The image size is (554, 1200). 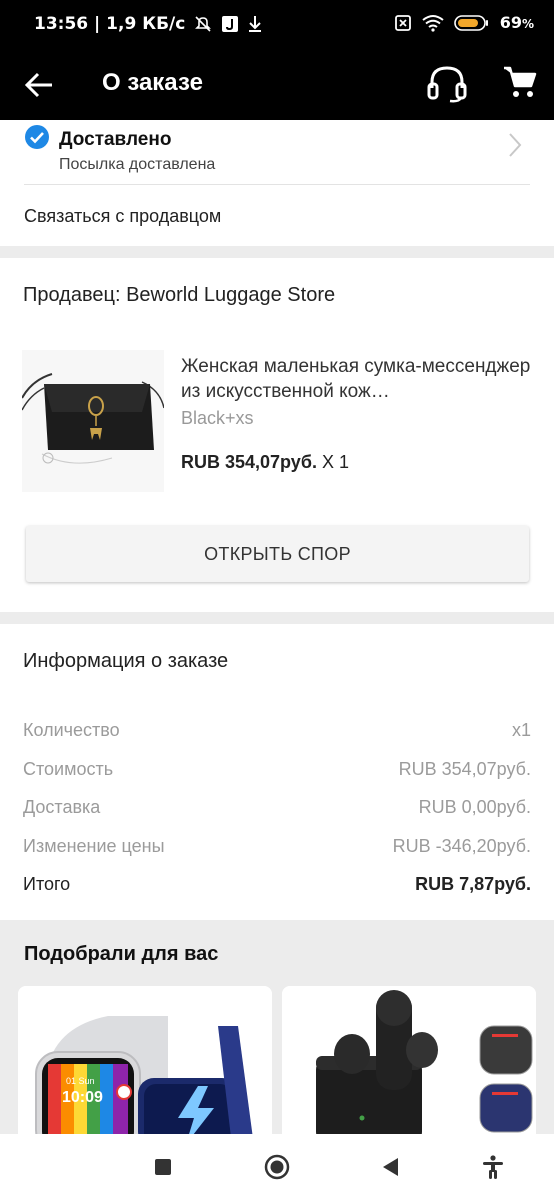 I want to click on cart-icon, so click(x=520, y=82).